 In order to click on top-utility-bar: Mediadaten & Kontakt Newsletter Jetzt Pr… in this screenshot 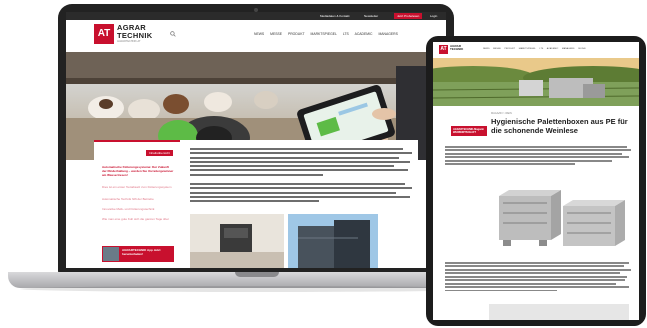, I will do `click(256, 16)`.